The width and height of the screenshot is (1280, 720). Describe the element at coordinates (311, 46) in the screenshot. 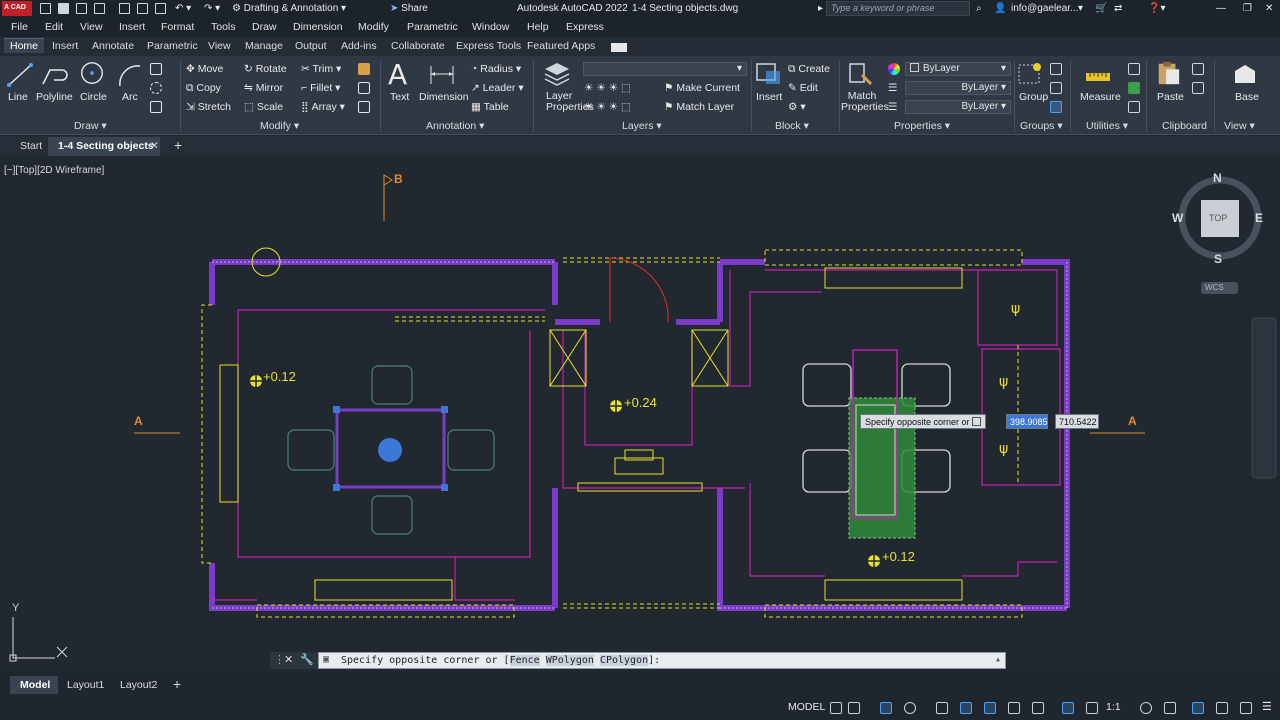

I see `tab-output: Output` at that location.